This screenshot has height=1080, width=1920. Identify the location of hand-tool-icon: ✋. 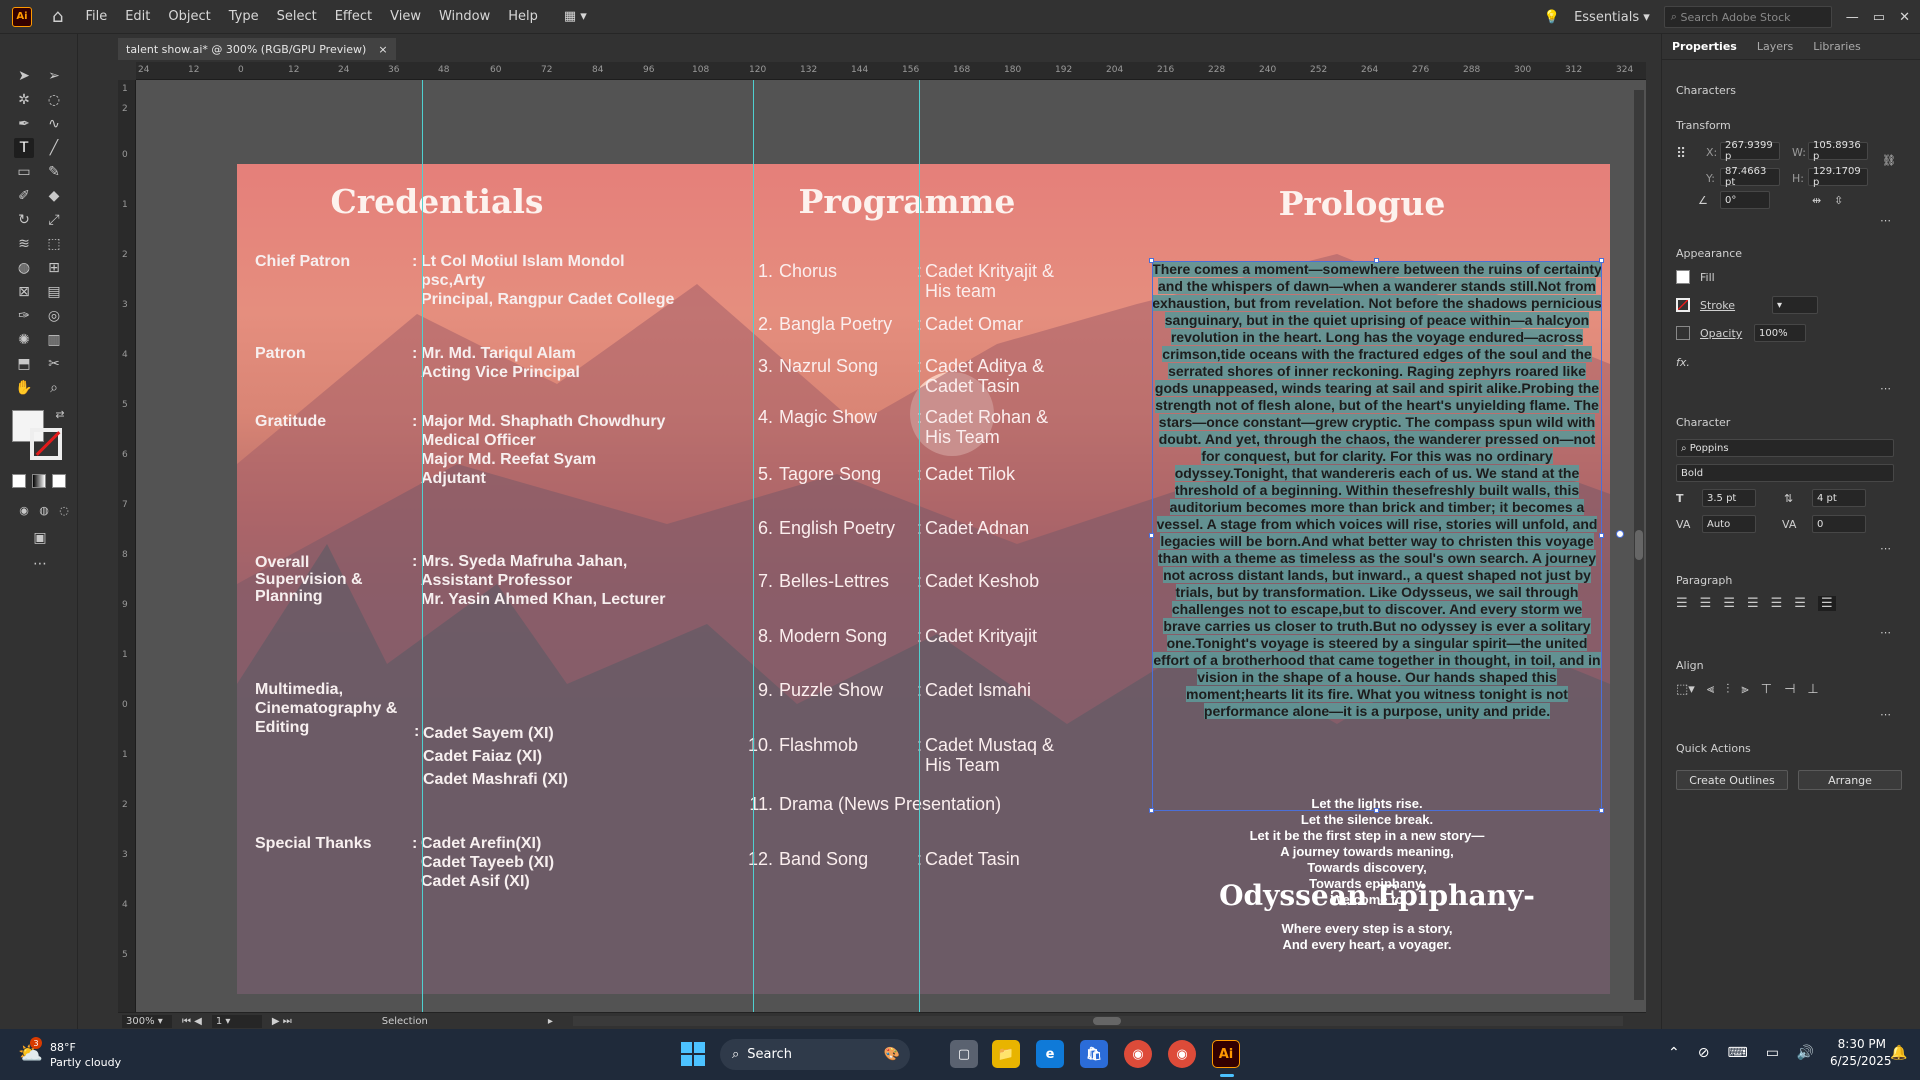
(24, 388).